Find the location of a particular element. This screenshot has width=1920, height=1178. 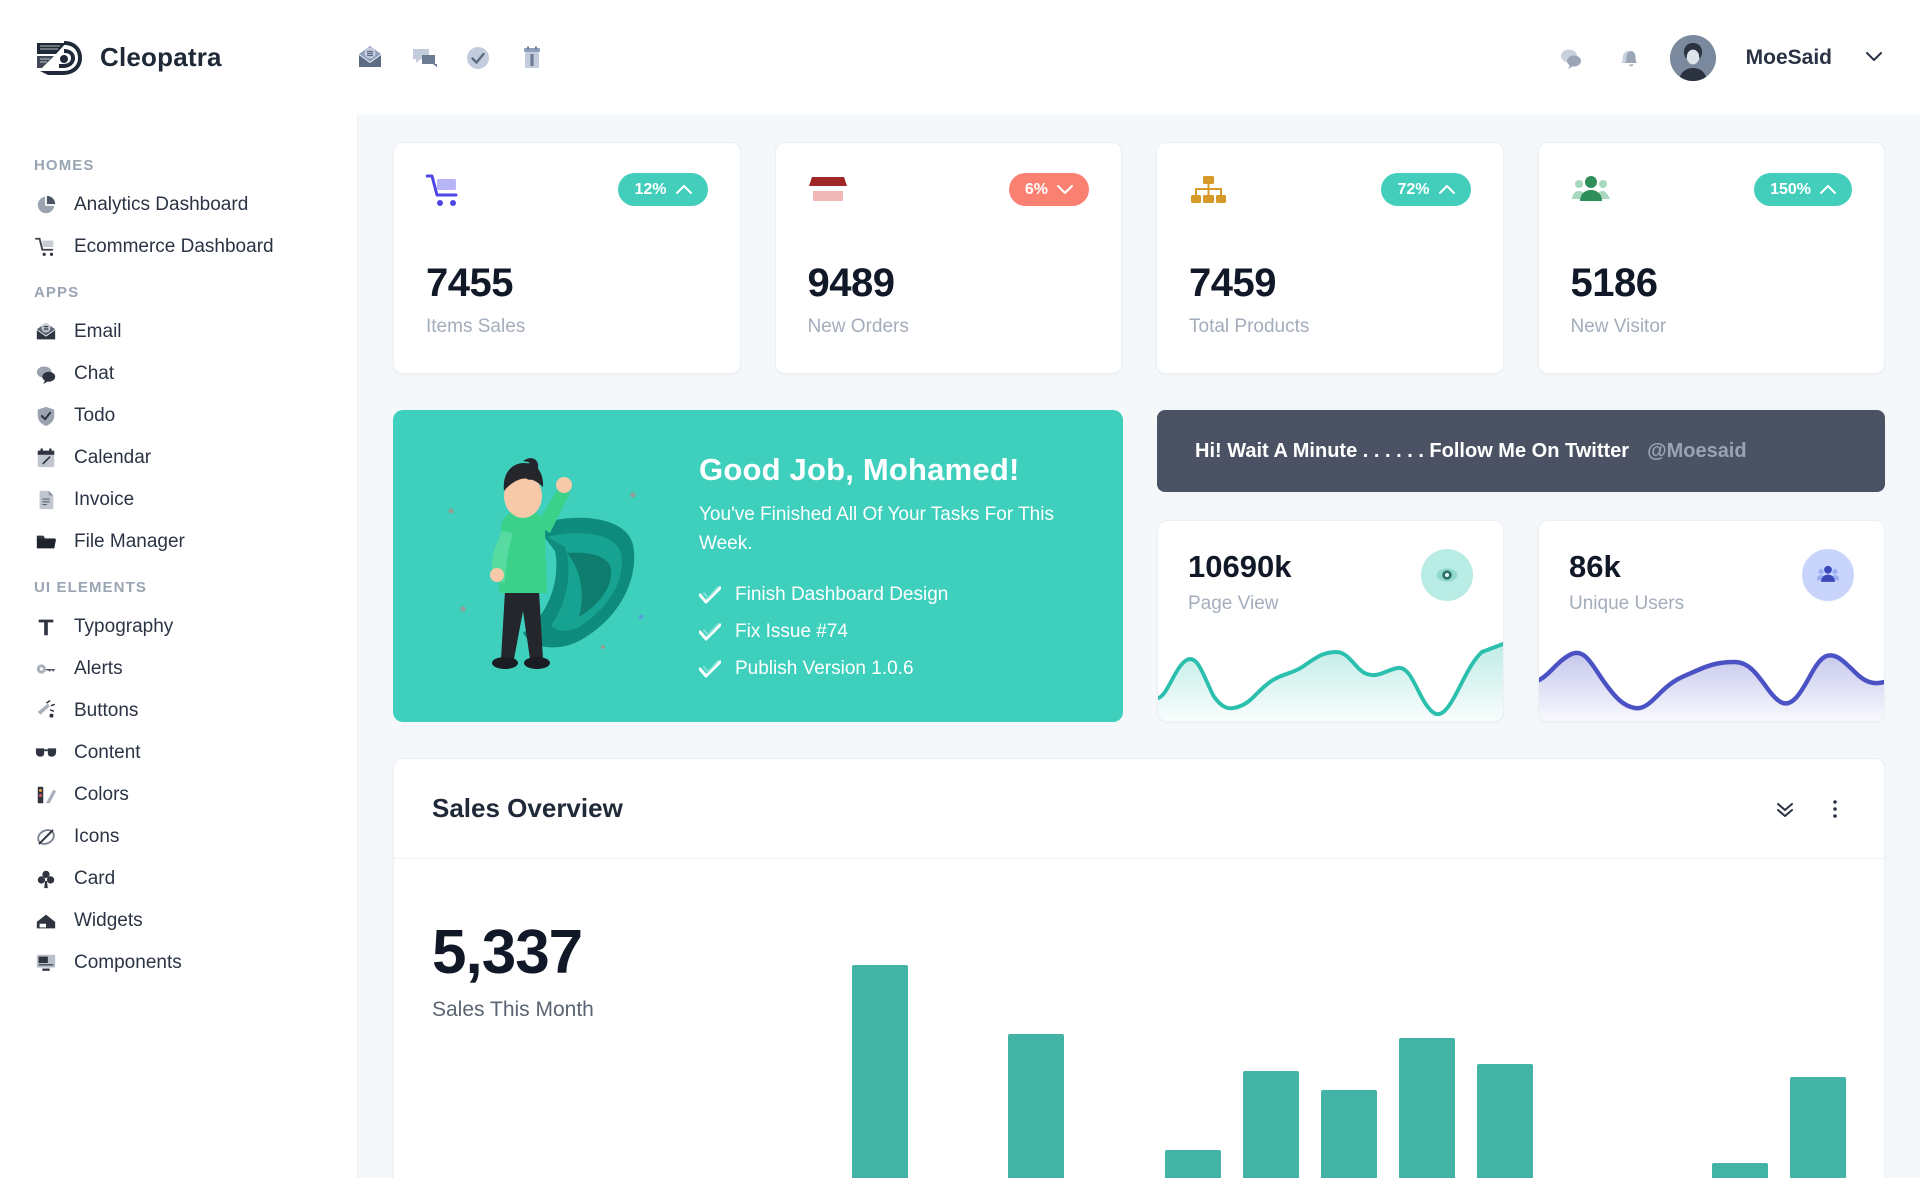

mini-card-page-view: 10690k Page View is located at coordinates (1330, 621).